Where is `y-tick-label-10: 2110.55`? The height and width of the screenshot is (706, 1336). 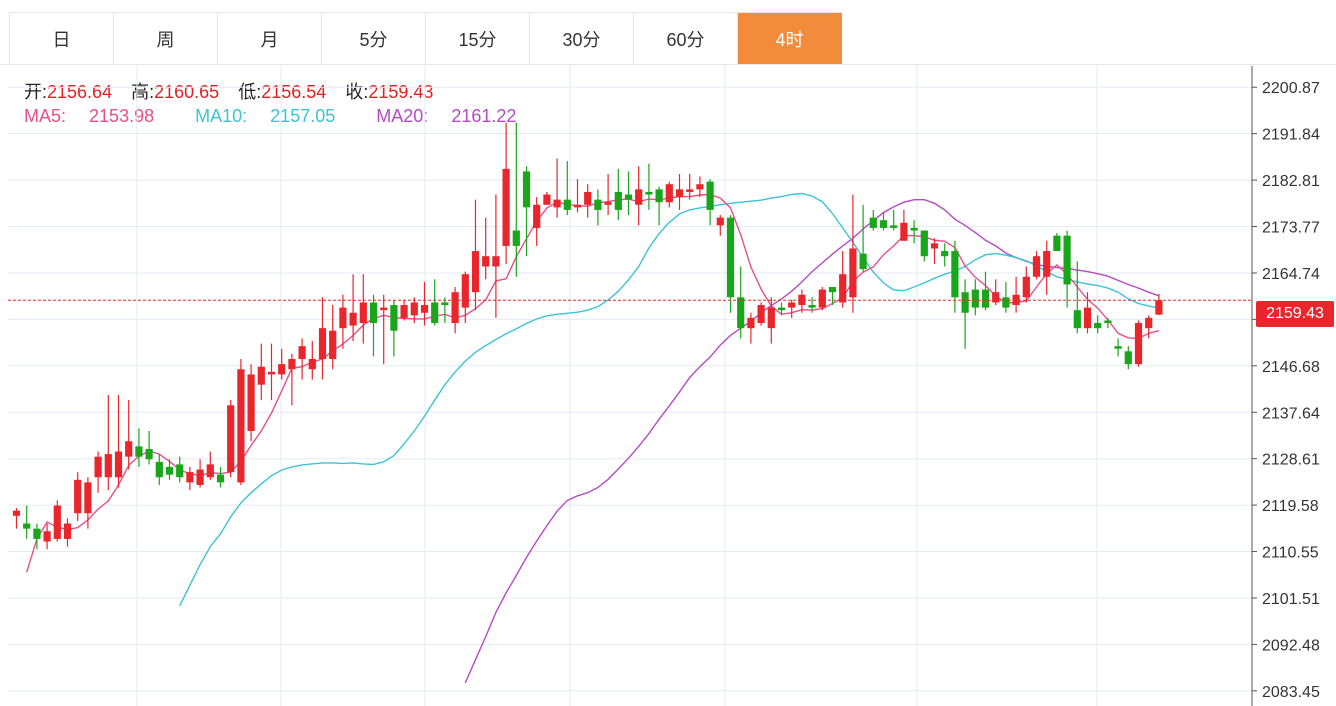
y-tick-label-10: 2110.55 is located at coordinates (1290, 553).